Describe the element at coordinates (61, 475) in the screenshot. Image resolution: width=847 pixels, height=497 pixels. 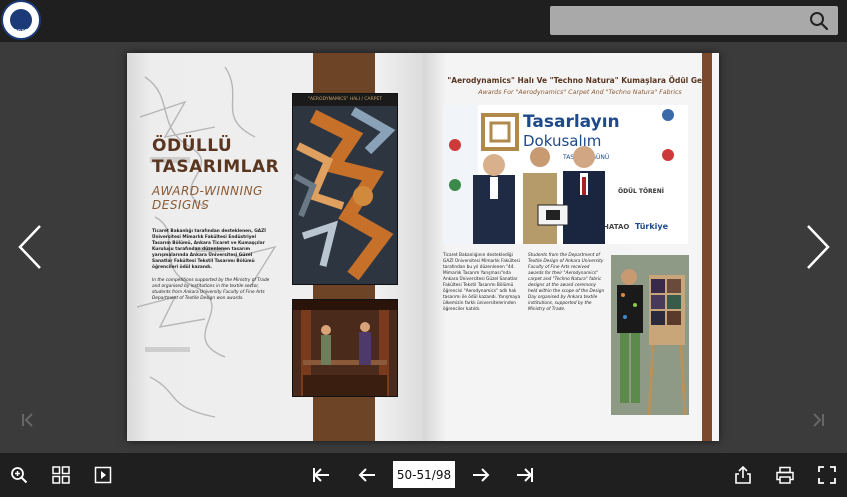
I see `thumbnails-icon` at that location.